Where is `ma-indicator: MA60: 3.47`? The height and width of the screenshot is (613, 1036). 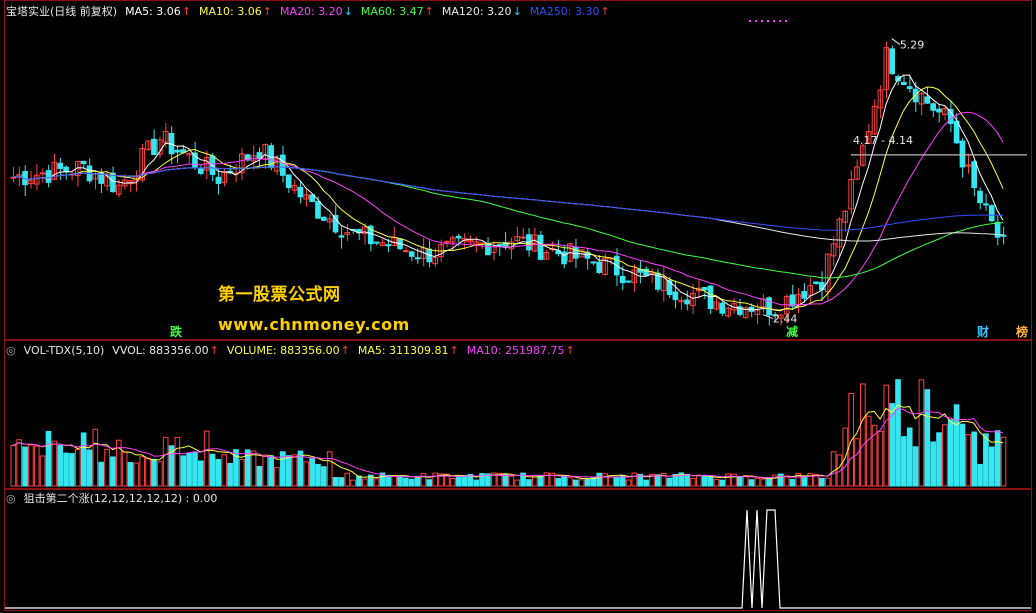 ma-indicator: MA60: 3.47 is located at coordinates (392, 11).